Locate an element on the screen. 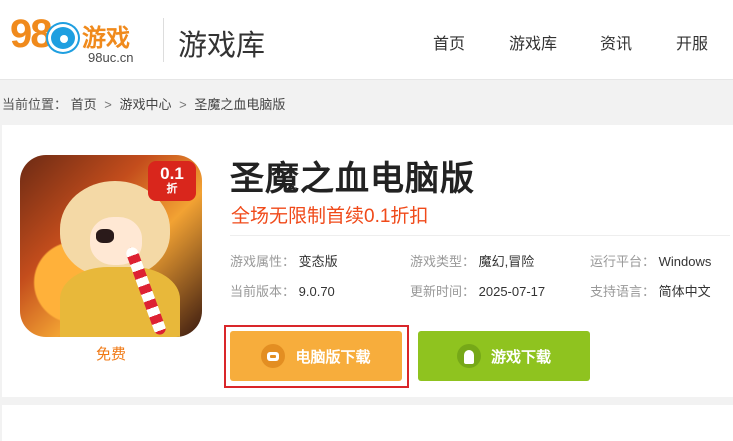  info-game-genre: 游戏类型： 魔幻,冒险 is located at coordinates (472, 260).